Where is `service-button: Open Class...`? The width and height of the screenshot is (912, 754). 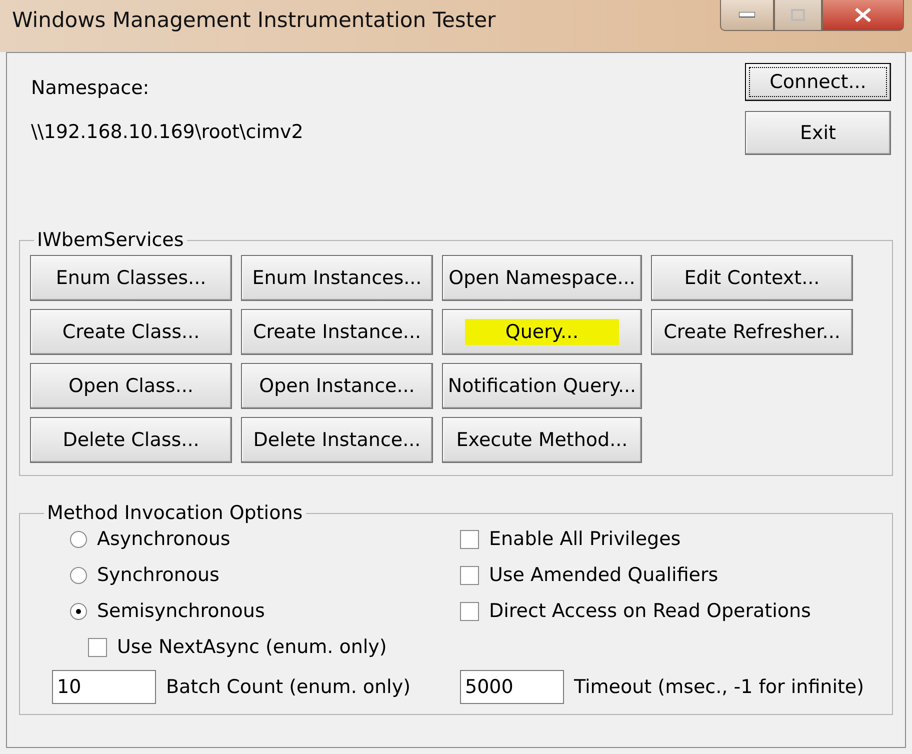 service-button: Open Class... is located at coordinates (131, 386).